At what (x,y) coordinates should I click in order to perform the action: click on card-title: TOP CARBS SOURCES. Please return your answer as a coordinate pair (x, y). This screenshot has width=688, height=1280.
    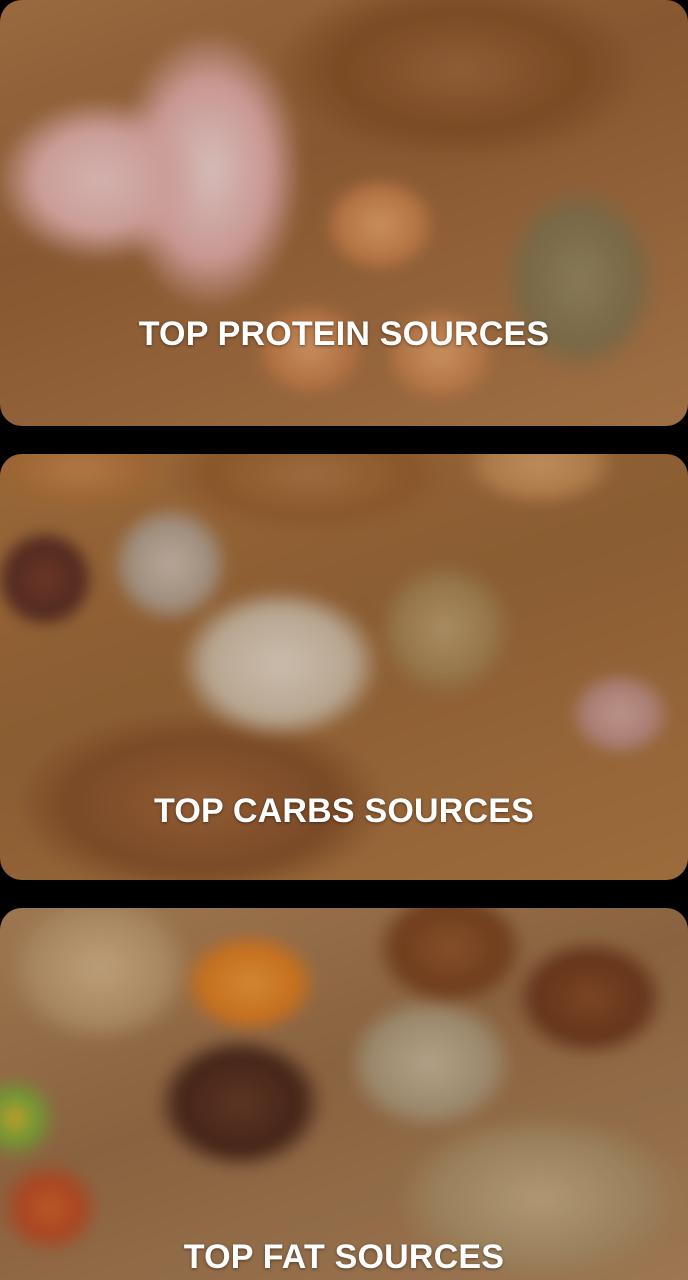
    Looking at the image, I should click on (344, 811).